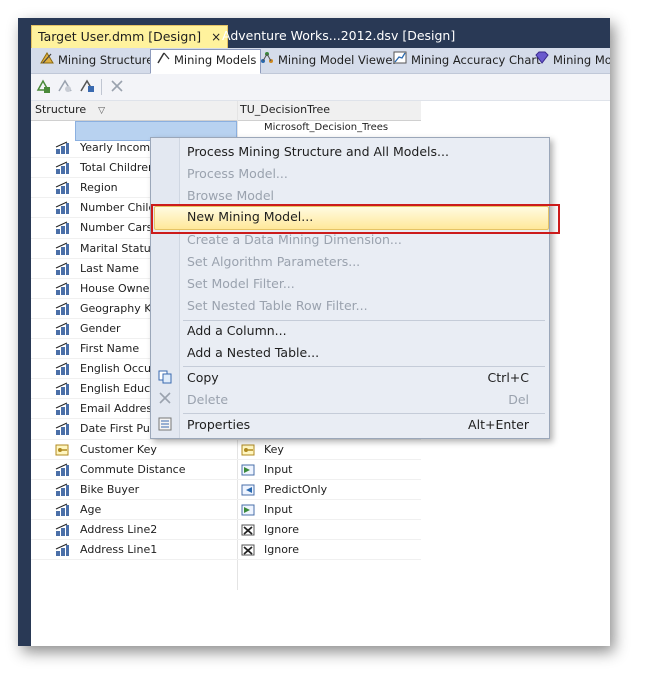 The width and height of the screenshot is (650, 686). What do you see at coordinates (90, 509) in the screenshot?
I see `structure-column-name: Age` at bounding box center [90, 509].